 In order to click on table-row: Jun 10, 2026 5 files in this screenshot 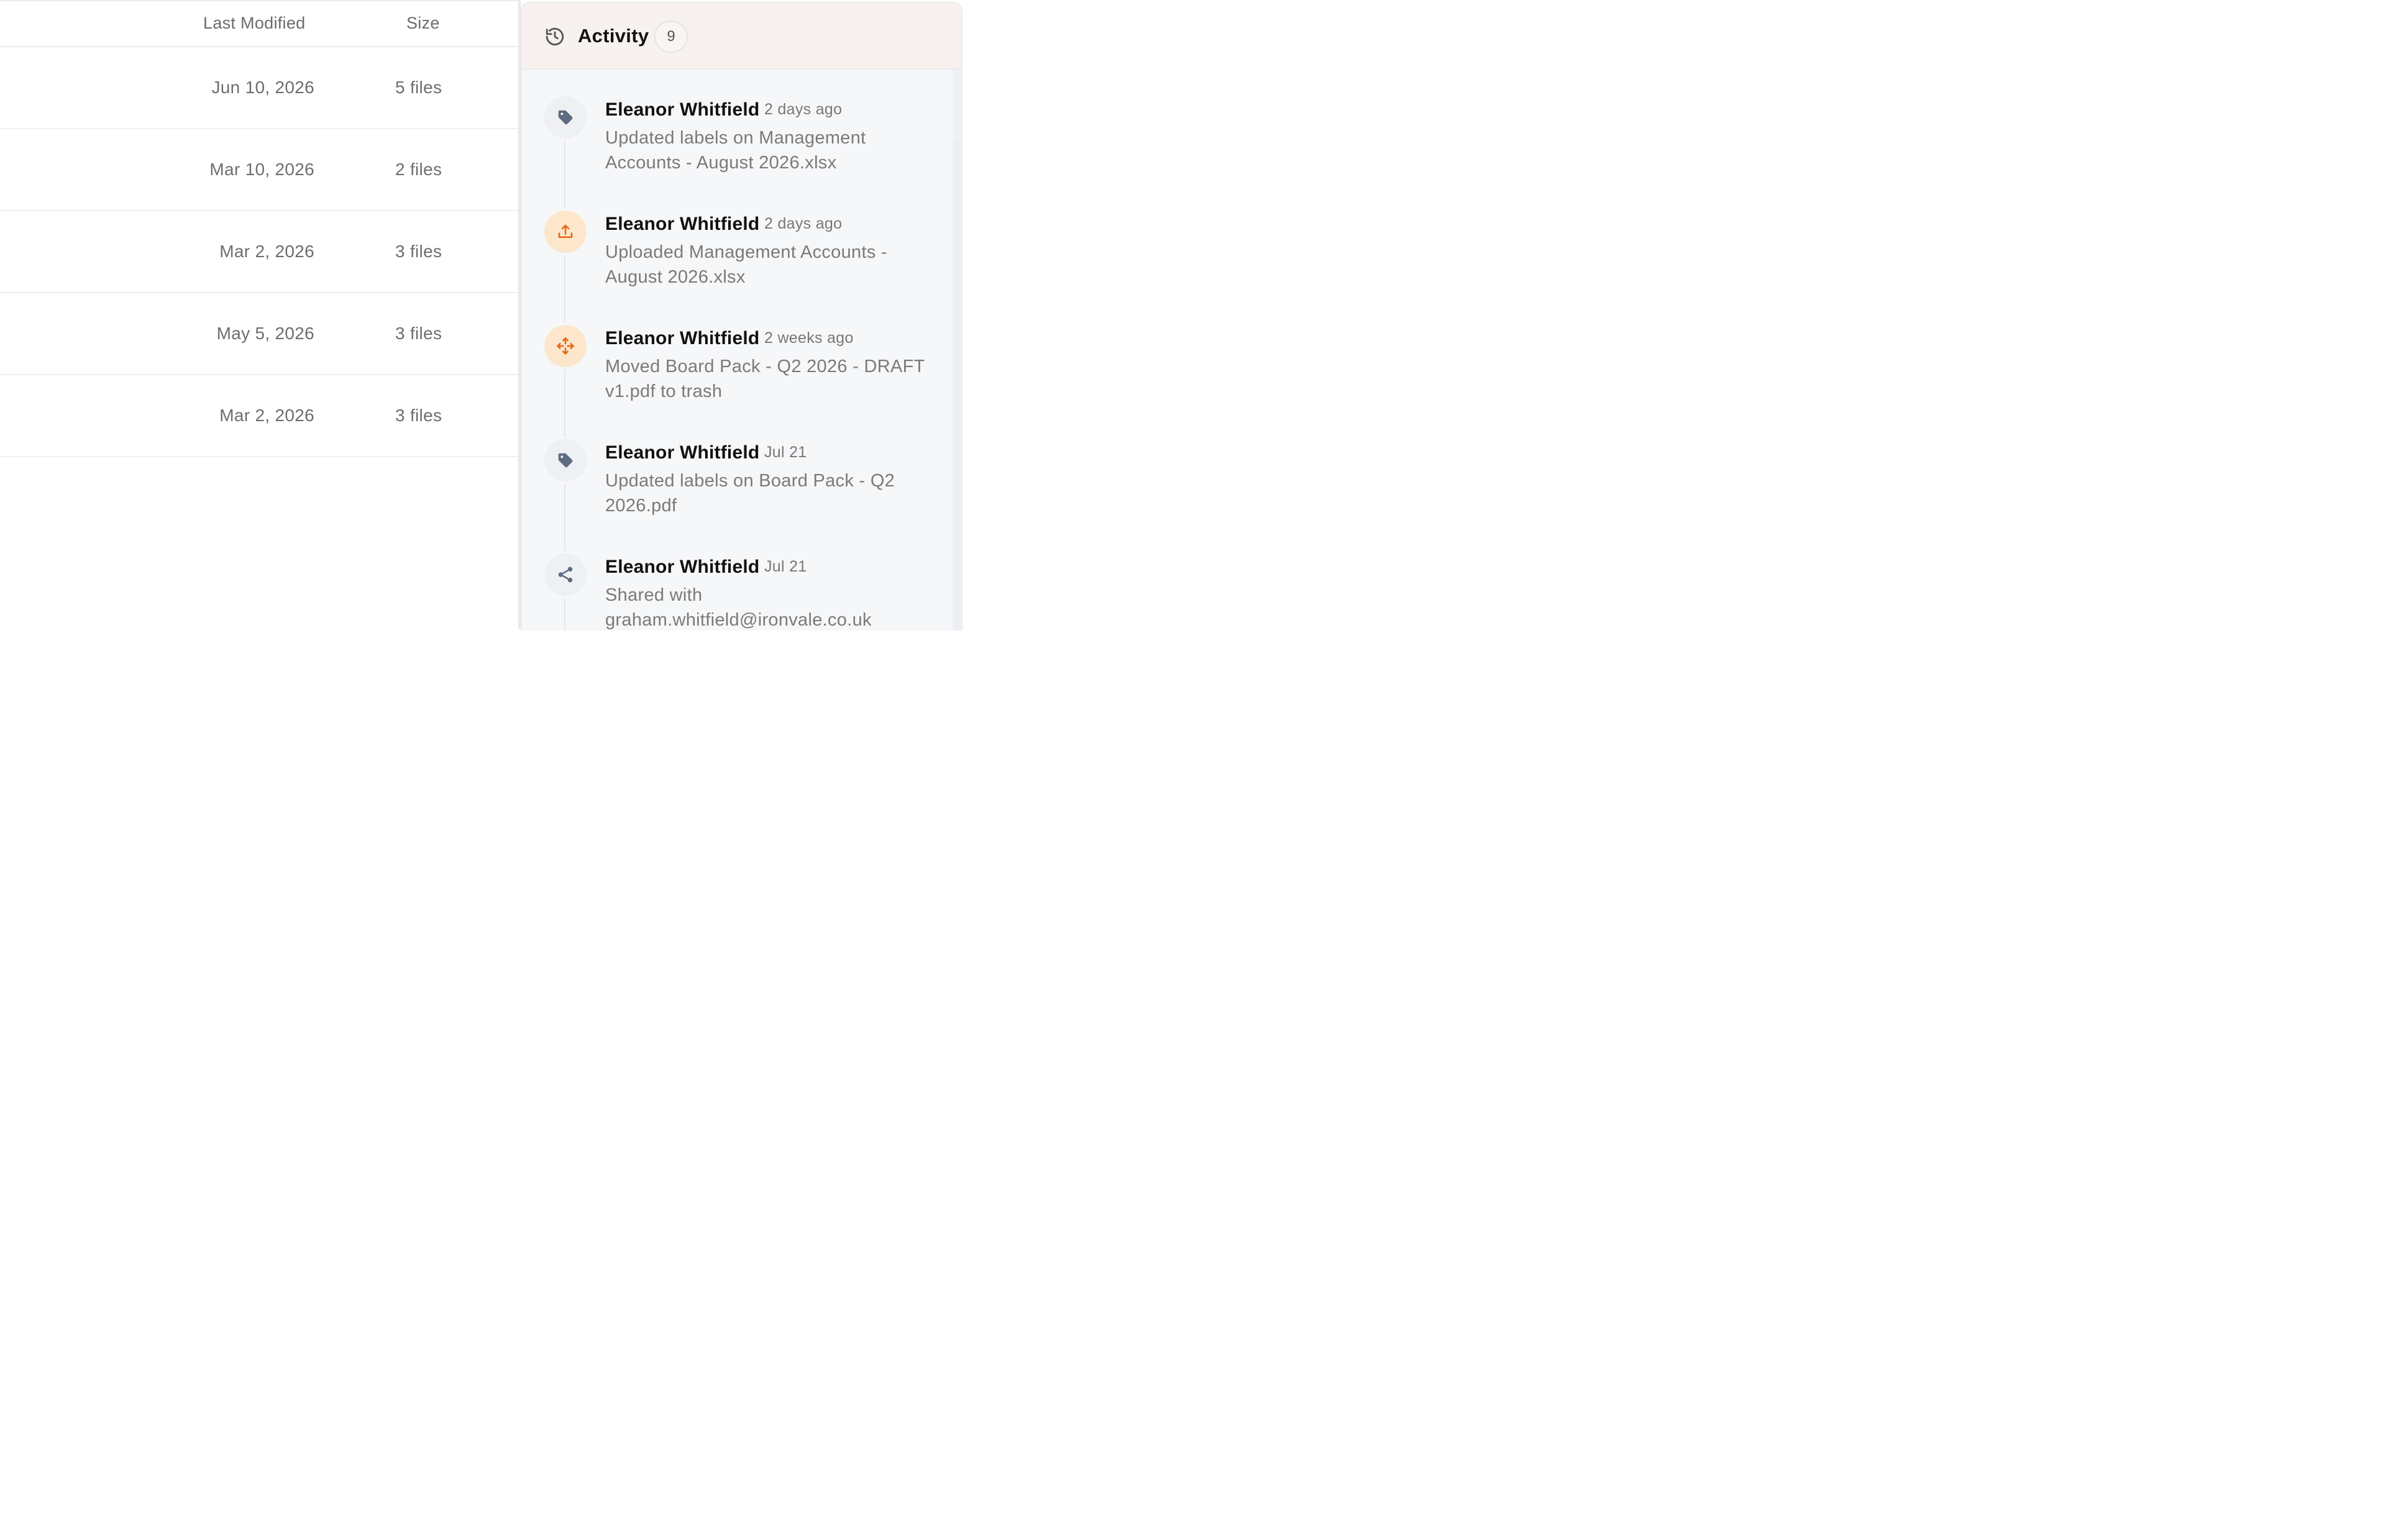, I will do `click(259, 88)`.